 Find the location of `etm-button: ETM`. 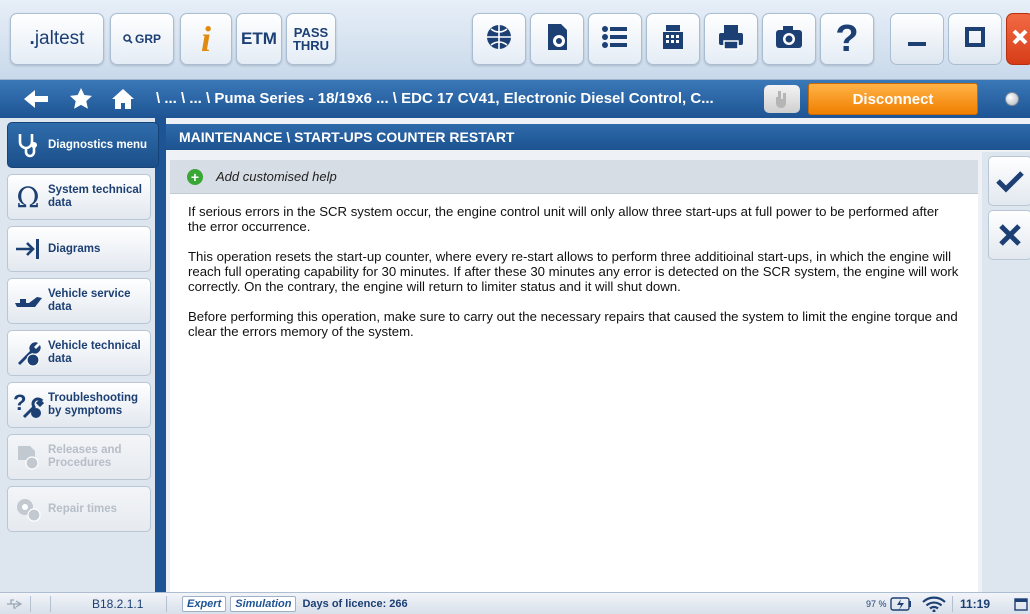

etm-button: ETM is located at coordinates (259, 39).